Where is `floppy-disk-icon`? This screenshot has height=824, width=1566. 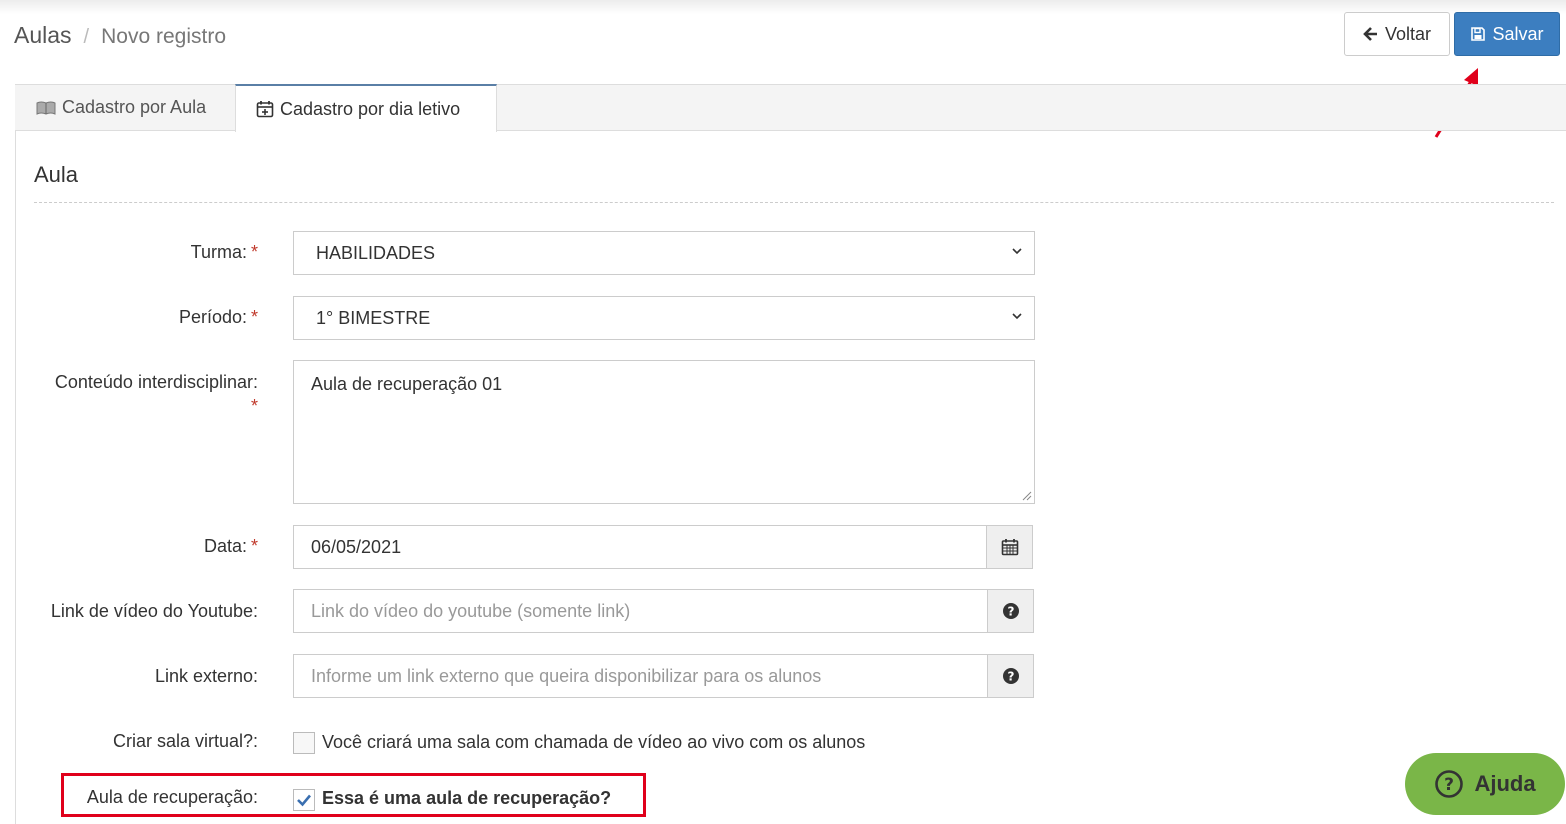 floppy-disk-icon is located at coordinates (1478, 34).